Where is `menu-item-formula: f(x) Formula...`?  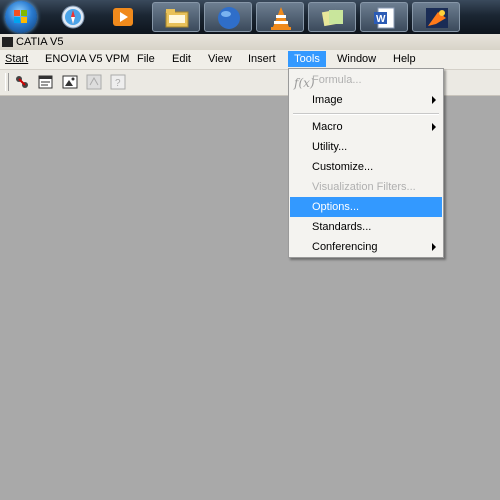
menu-item-formula: f(x) Formula... is located at coordinates (366, 80).